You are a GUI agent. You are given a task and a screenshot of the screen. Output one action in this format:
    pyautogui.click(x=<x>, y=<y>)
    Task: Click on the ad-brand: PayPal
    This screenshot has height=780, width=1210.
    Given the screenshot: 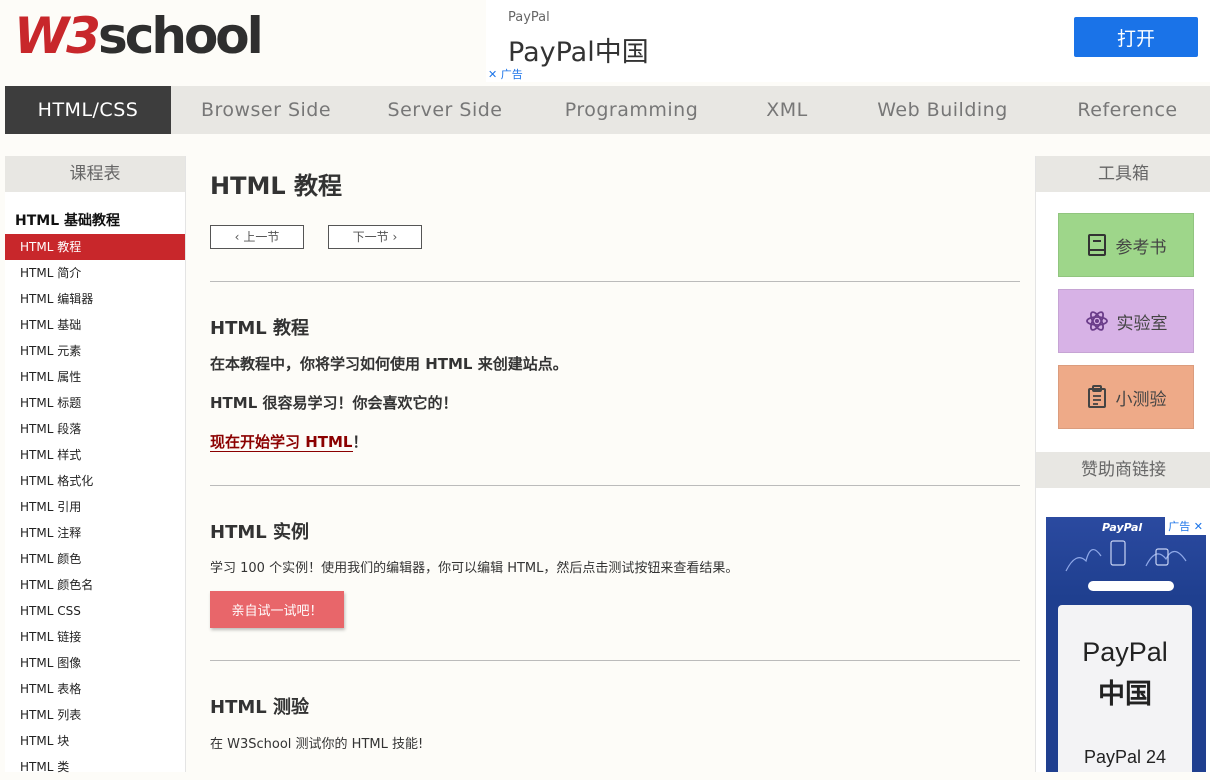 What is the action you would take?
    pyautogui.click(x=529, y=17)
    